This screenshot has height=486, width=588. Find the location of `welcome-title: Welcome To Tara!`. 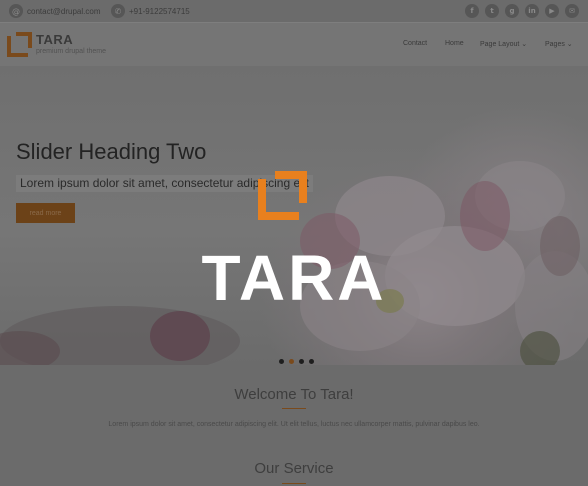

welcome-title: Welcome To Tara! is located at coordinates (294, 394).